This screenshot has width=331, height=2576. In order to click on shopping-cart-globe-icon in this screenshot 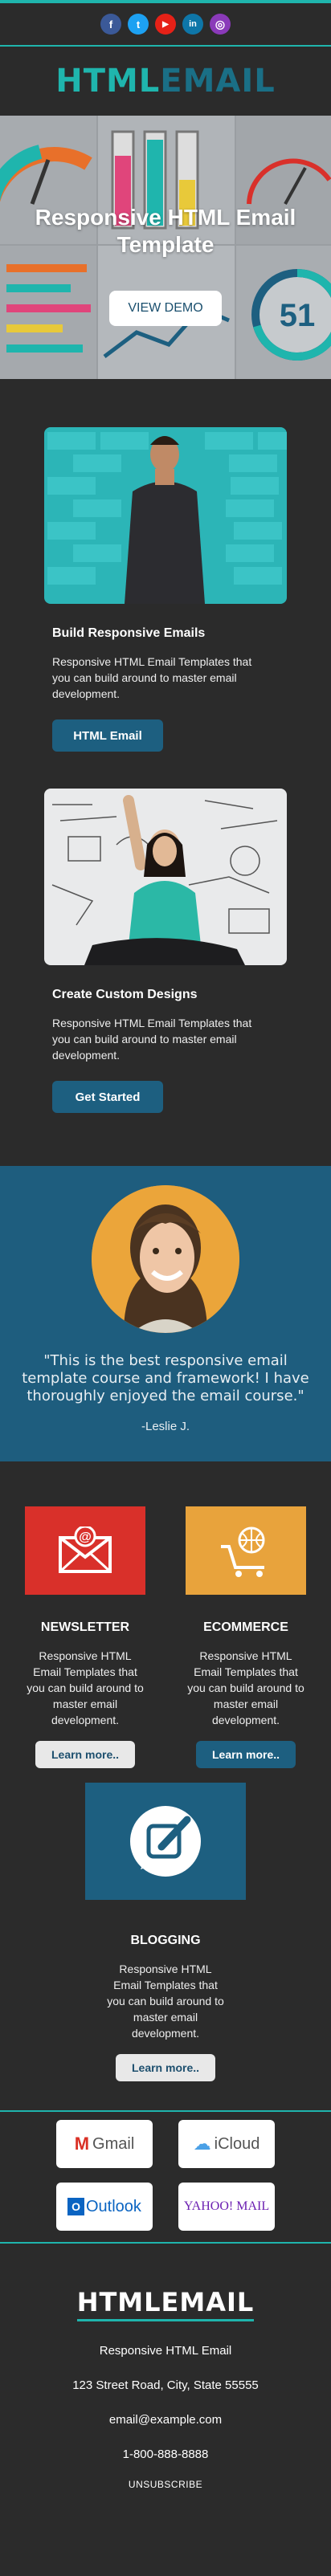, I will do `click(246, 1550)`.